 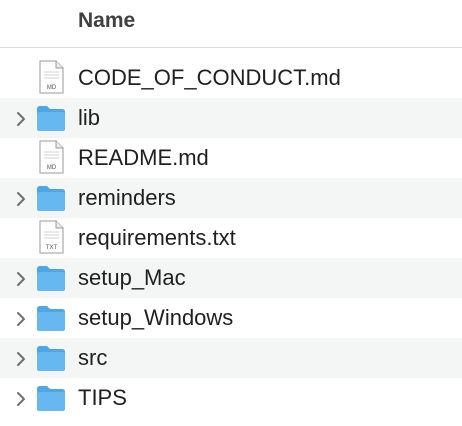 What do you see at coordinates (156, 317) in the screenshot?
I see `folder-name: setup_Windows` at bounding box center [156, 317].